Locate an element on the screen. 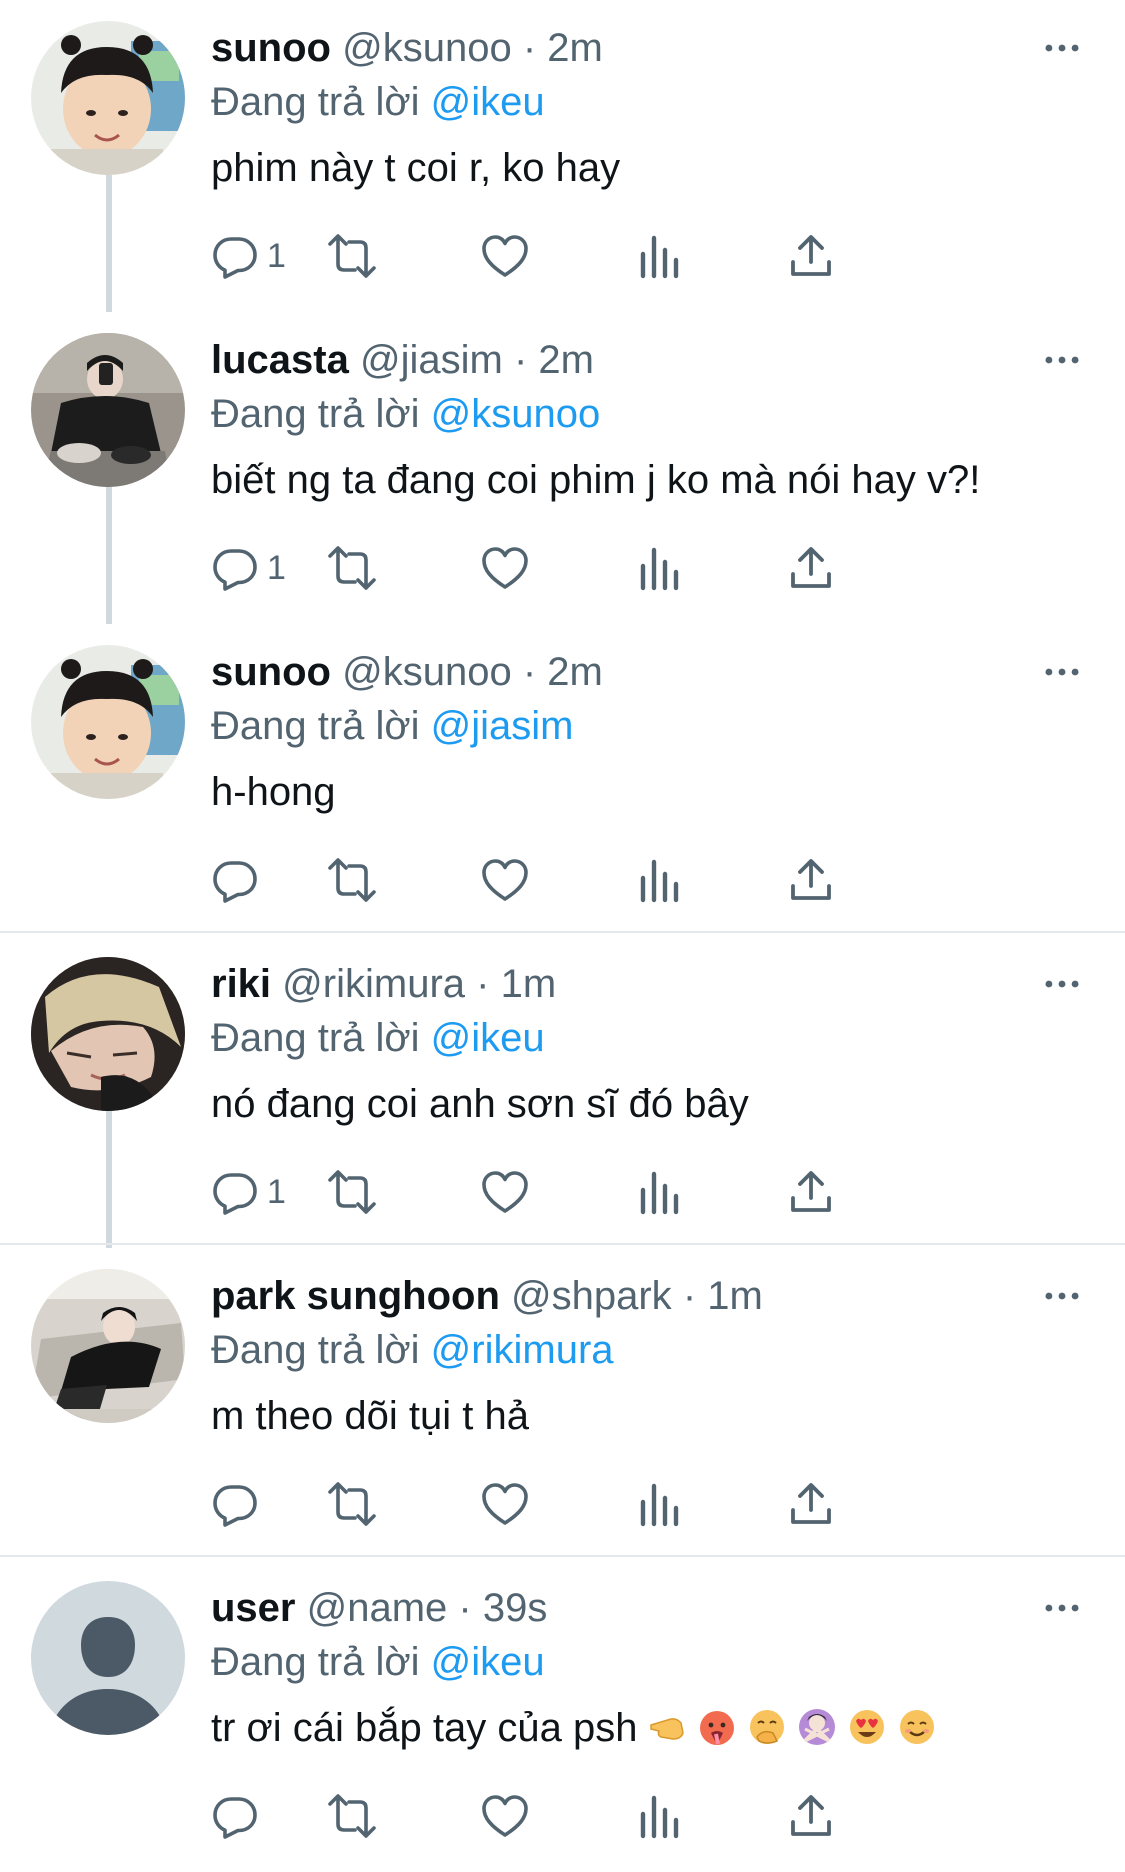 This screenshot has width=1125, height=1872. emoji-row is located at coordinates (787, 1728).